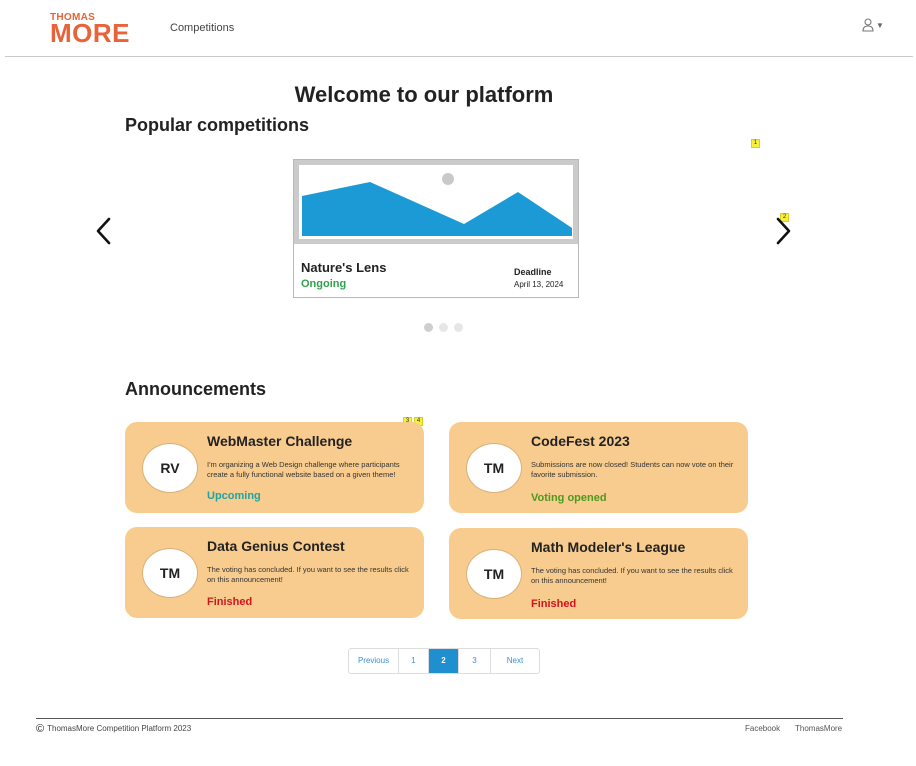  What do you see at coordinates (762, 728) in the screenshot?
I see `footer-link-facebook: Facebook` at bounding box center [762, 728].